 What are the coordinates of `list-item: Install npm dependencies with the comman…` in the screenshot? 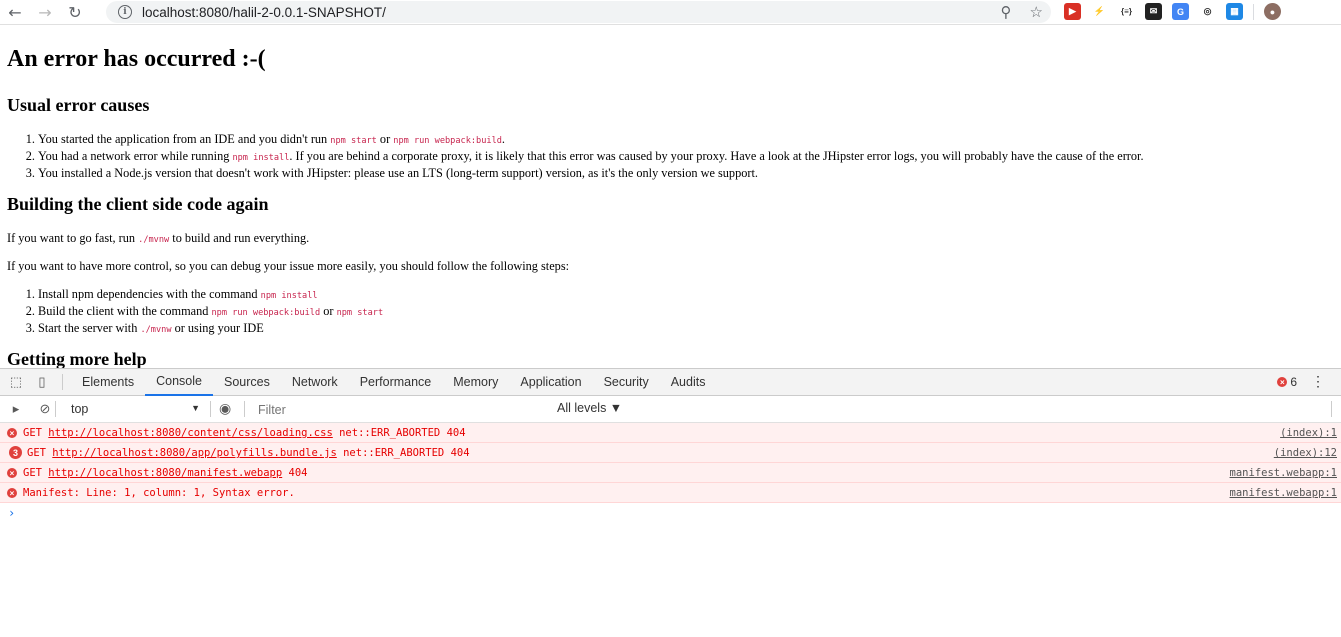 It's located at (210, 295).